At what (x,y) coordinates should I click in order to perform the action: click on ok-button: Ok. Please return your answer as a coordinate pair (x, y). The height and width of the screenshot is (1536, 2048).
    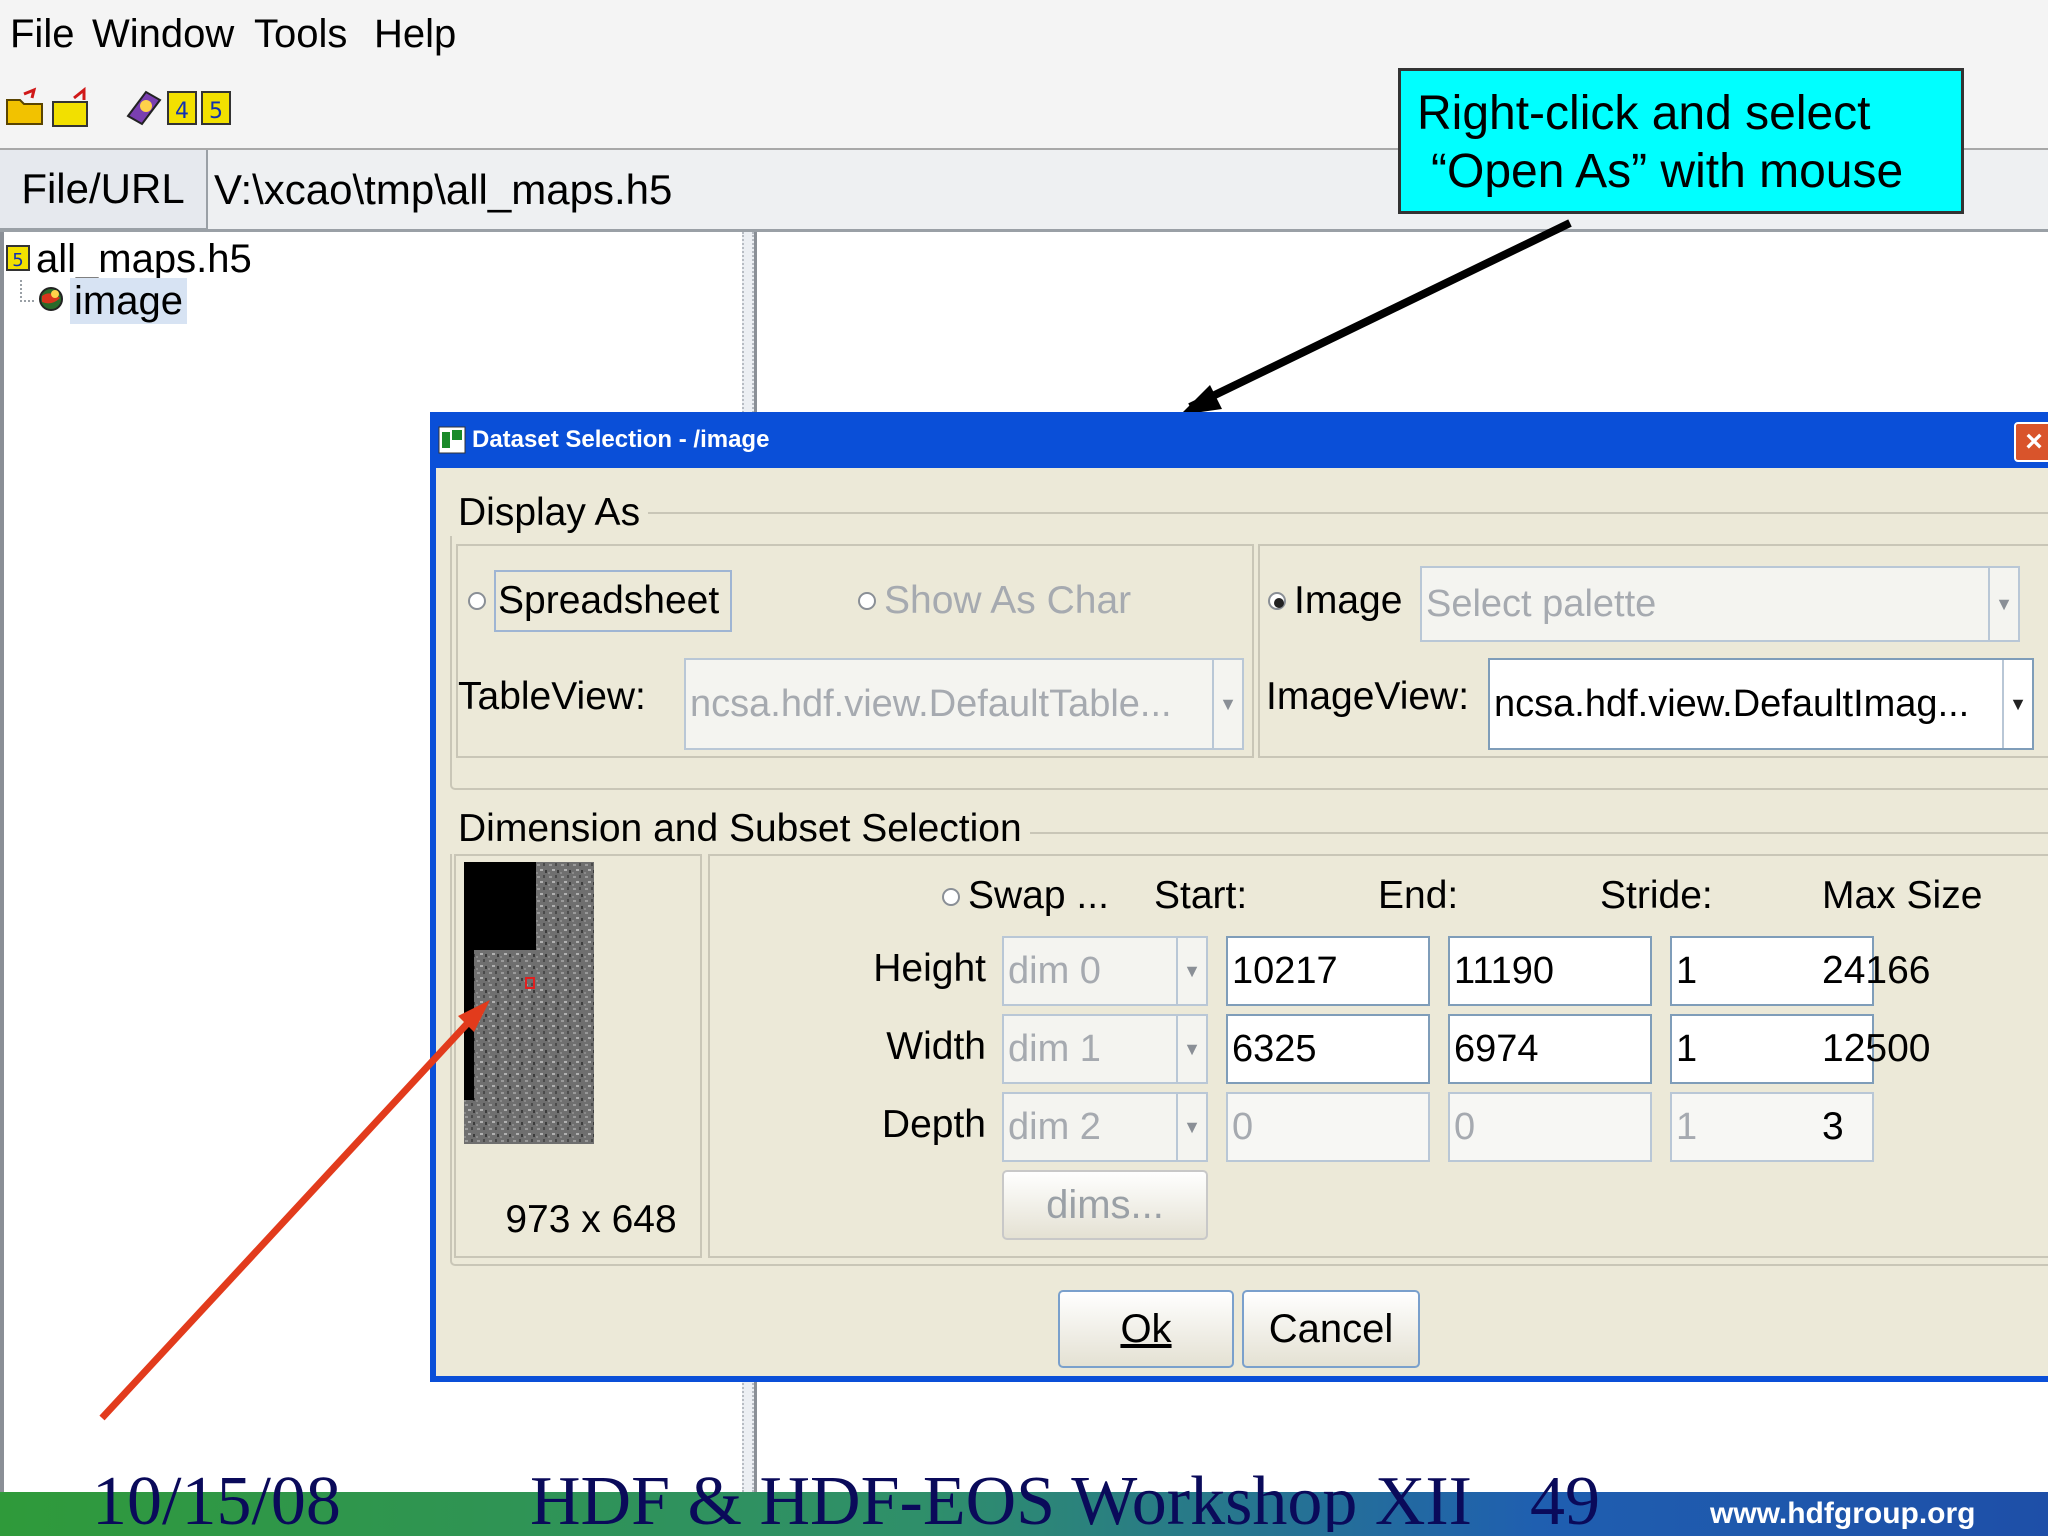
    Looking at the image, I should click on (1146, 1329).